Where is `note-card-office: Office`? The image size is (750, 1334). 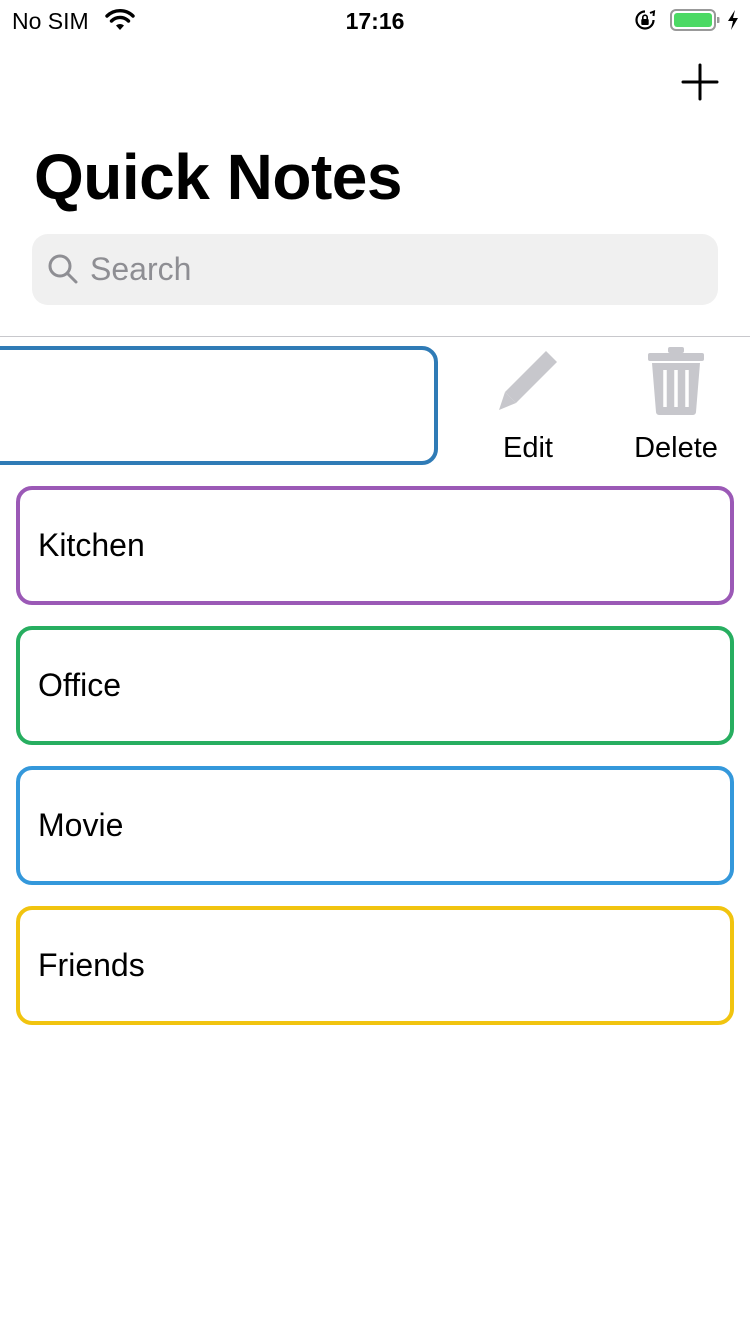
note-card-office: Office is located at coordinates (375, 685).